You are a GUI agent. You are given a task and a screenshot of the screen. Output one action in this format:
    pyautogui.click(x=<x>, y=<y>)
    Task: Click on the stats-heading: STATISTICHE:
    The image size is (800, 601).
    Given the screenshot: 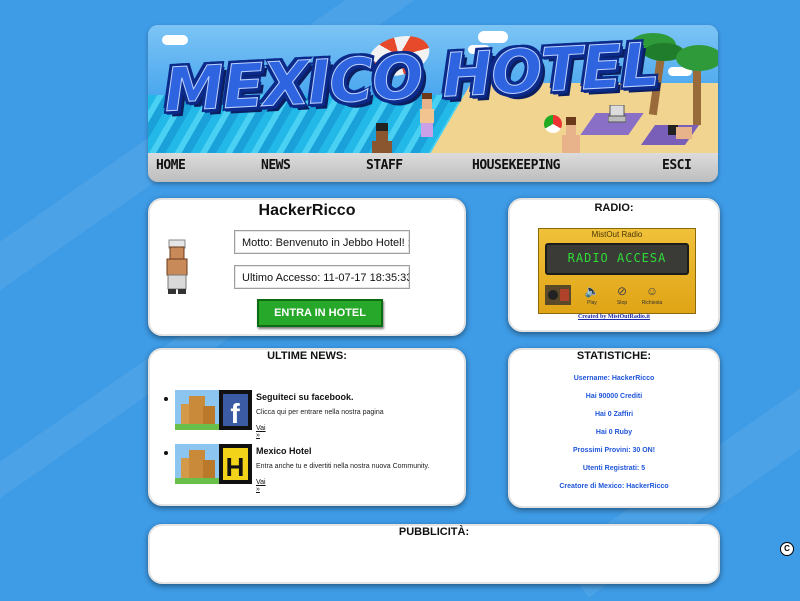 What is the action you would take?
    pyautogui.click(x=614, y=356)
    